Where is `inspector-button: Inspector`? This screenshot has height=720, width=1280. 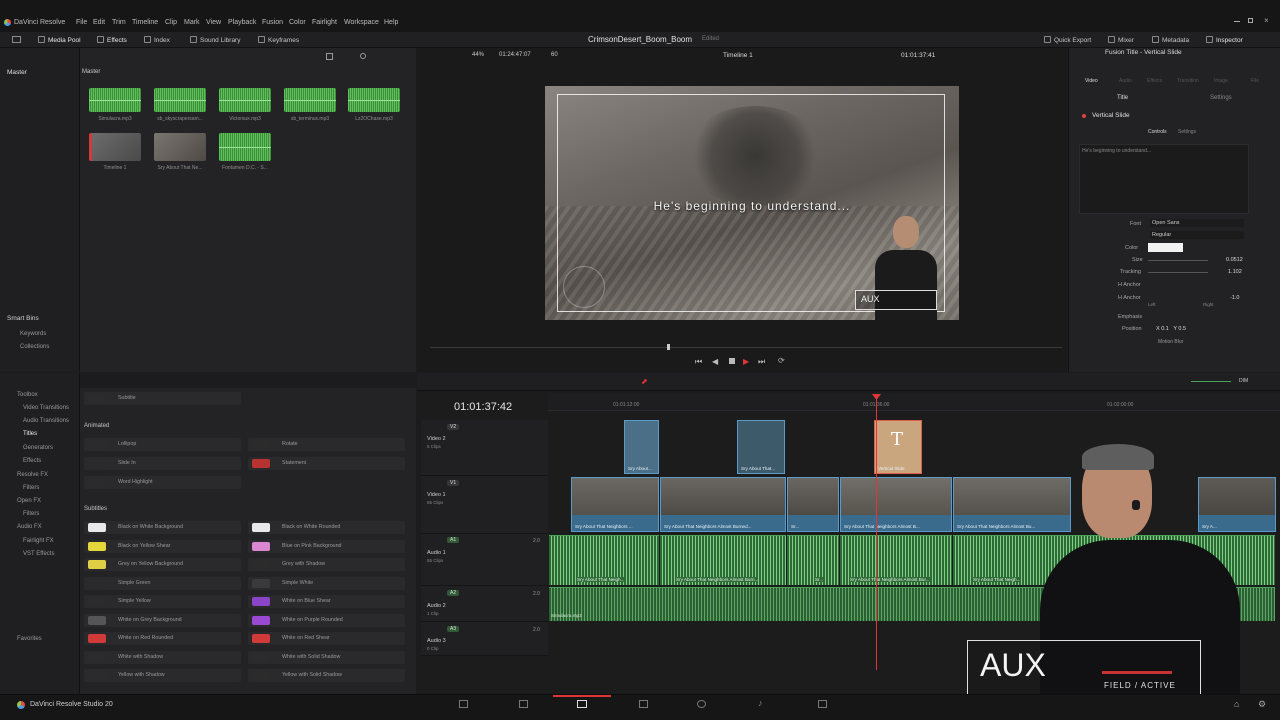
inspector-button: Inspector is located at coordinates (1224, 40).